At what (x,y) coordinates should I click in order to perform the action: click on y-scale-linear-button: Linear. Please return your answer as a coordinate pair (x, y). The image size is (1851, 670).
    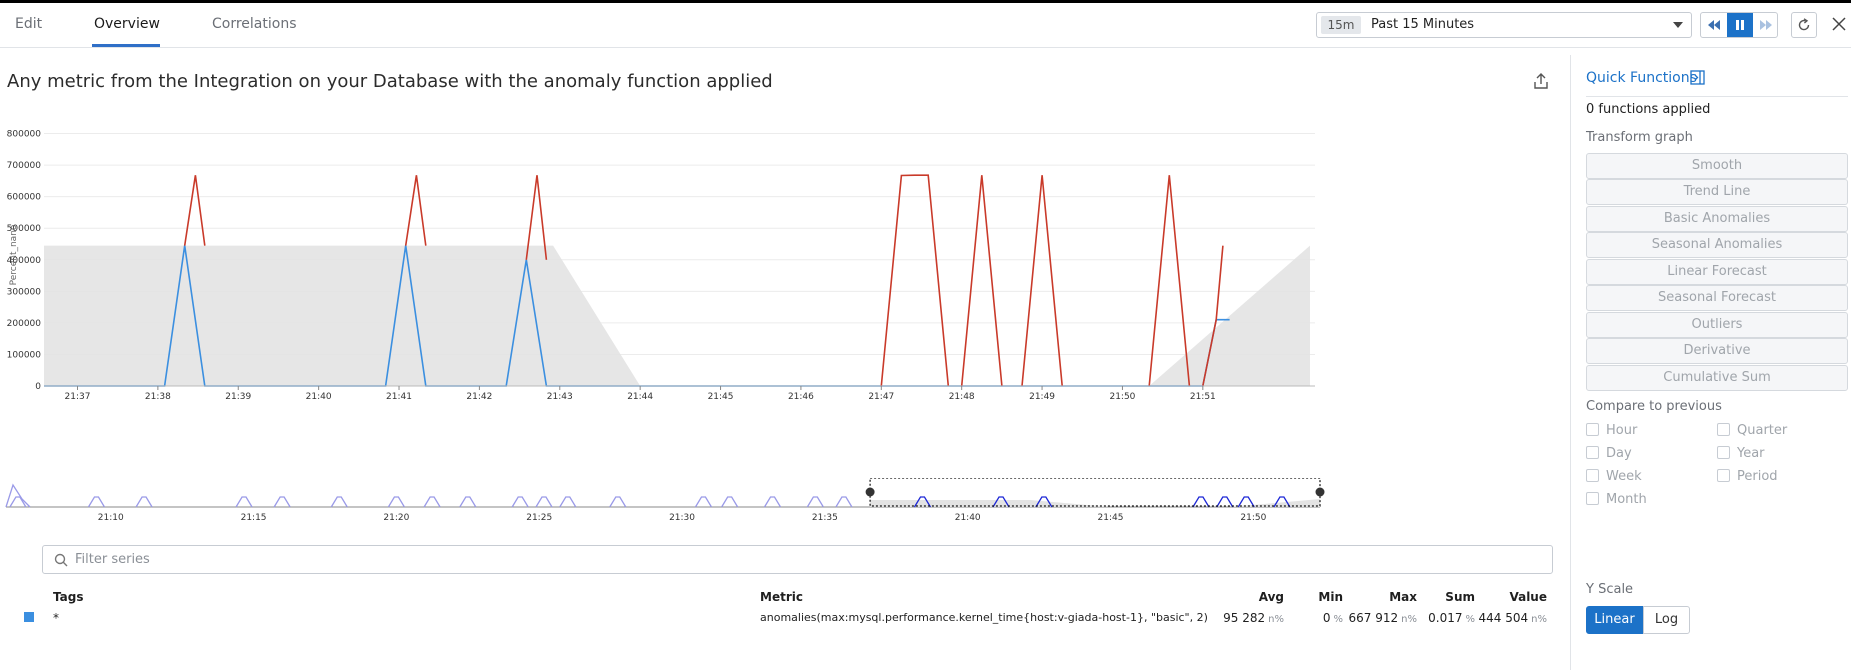
    Looking at the image, I should click on (1614, 620).